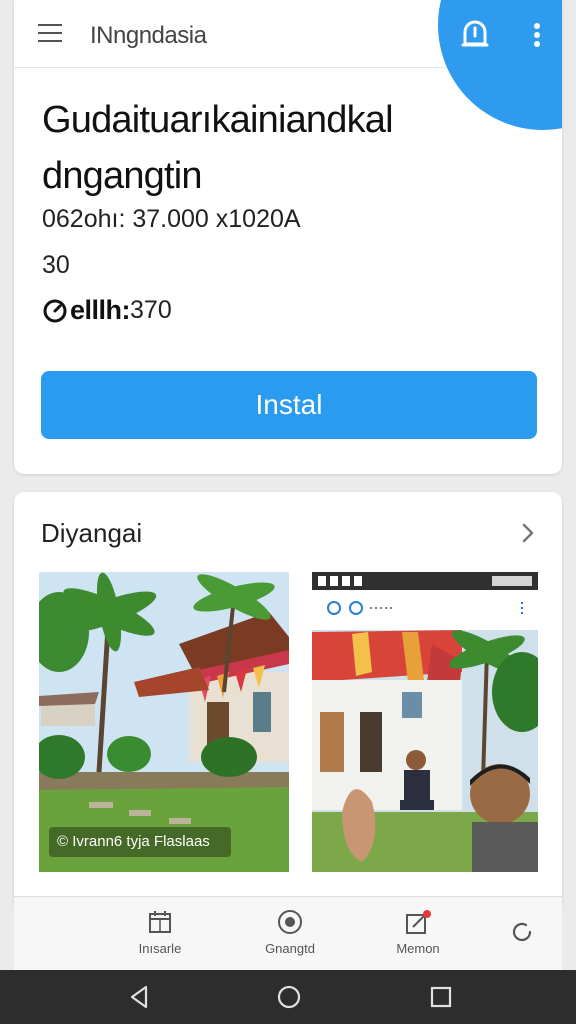 This screenshot has height=1024, width=576. What do you see at coordinates (56, 265) in the screenshot?
I see `meta-line-2: 30` at bounding box center [56, 265].